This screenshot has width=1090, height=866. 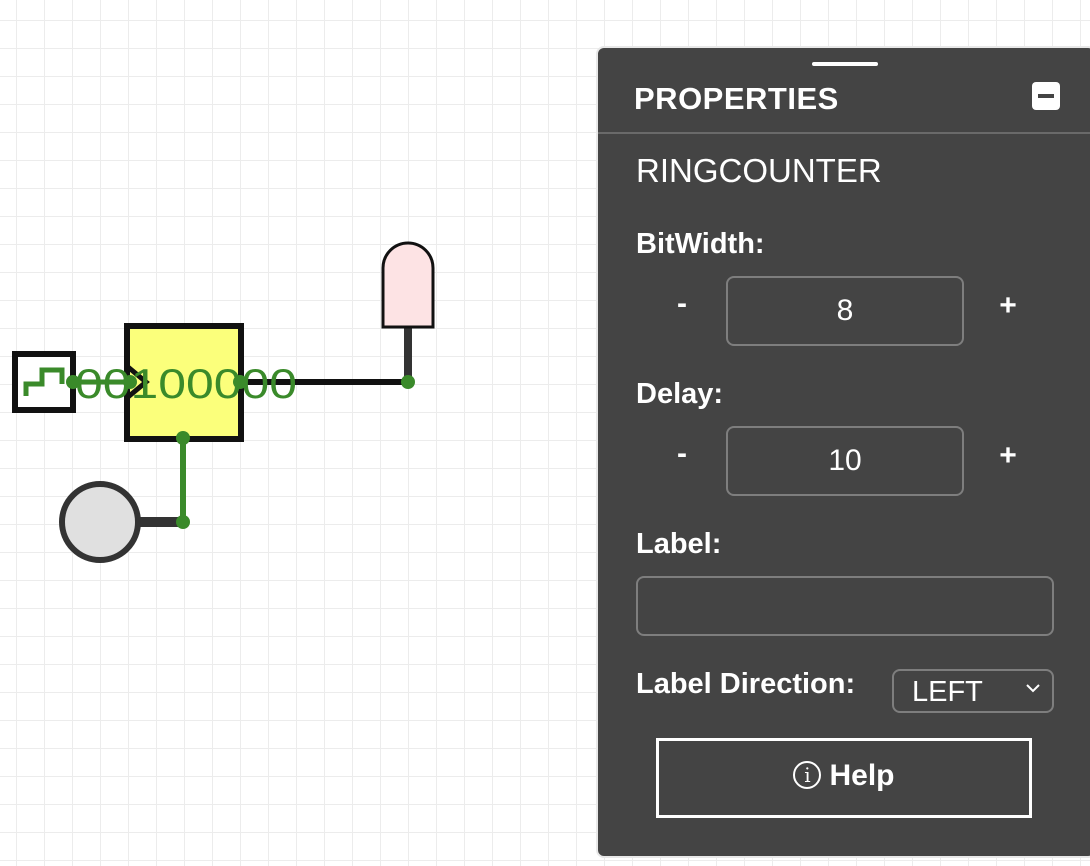 I want to click on delay-increment-button: +, so click(x=1008, y=456).